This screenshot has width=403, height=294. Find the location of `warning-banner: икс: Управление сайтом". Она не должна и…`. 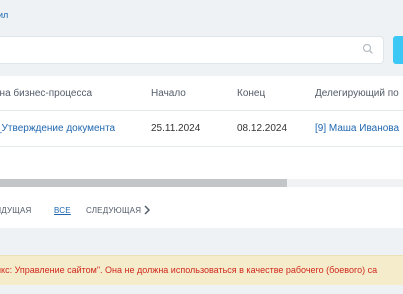

warning-banner: икс: Управление сайтом". Она не должна и… is located at coordinates (201, 270).